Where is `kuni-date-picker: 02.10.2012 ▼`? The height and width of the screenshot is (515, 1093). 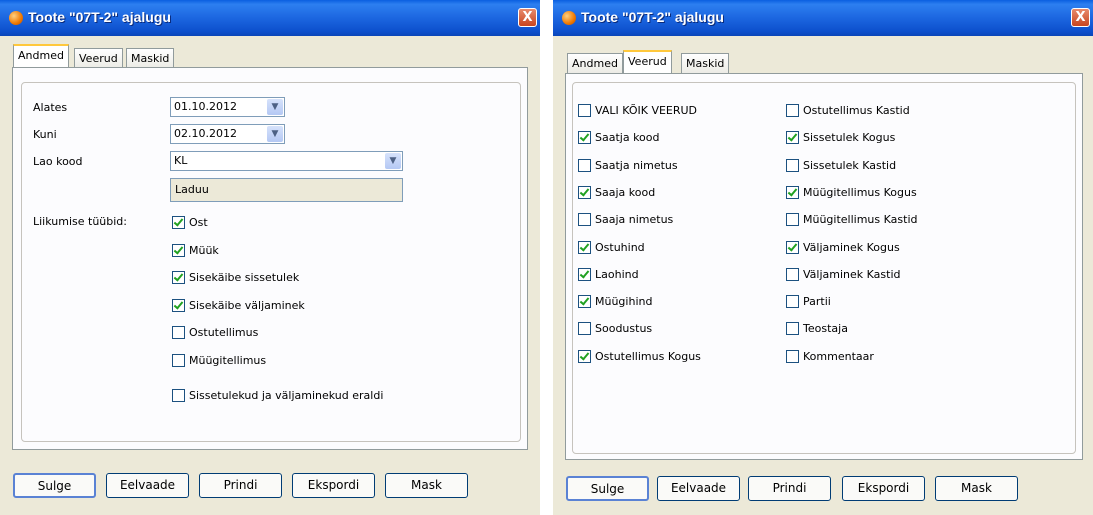
kuni-date-picker: 02.10.2012 ▼ is located at coordinates (227, 134).